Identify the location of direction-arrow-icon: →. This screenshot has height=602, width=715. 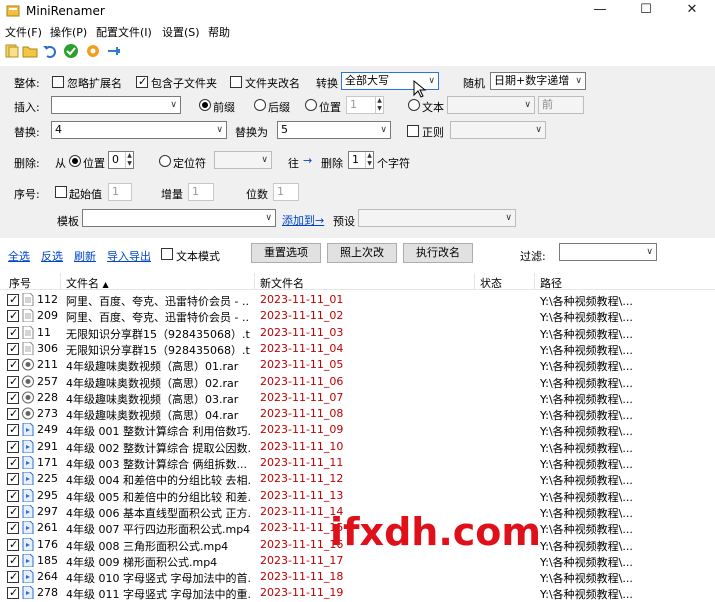
(307, 160).